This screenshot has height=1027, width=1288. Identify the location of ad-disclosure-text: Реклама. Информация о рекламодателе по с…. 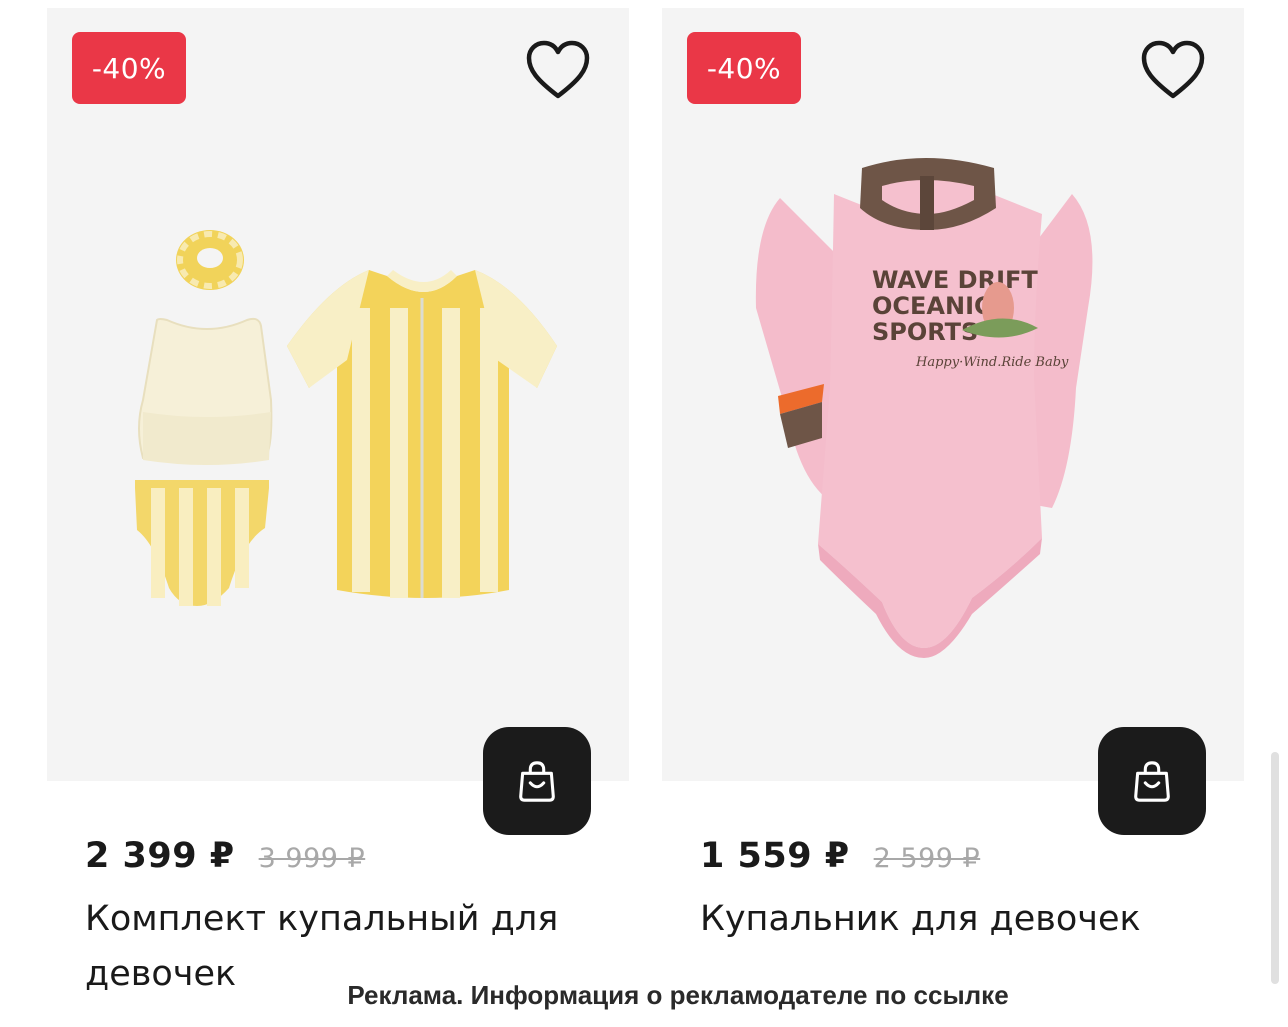
(644, 995).